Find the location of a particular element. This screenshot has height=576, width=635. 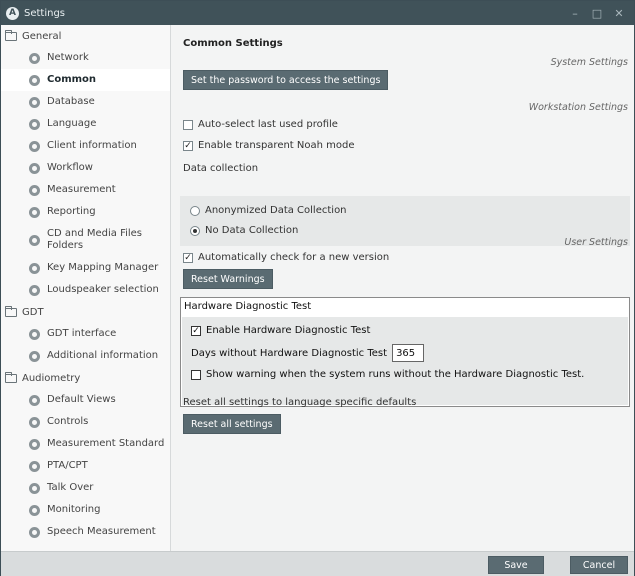

minimize-button: – is located at coordinates (575, 13).